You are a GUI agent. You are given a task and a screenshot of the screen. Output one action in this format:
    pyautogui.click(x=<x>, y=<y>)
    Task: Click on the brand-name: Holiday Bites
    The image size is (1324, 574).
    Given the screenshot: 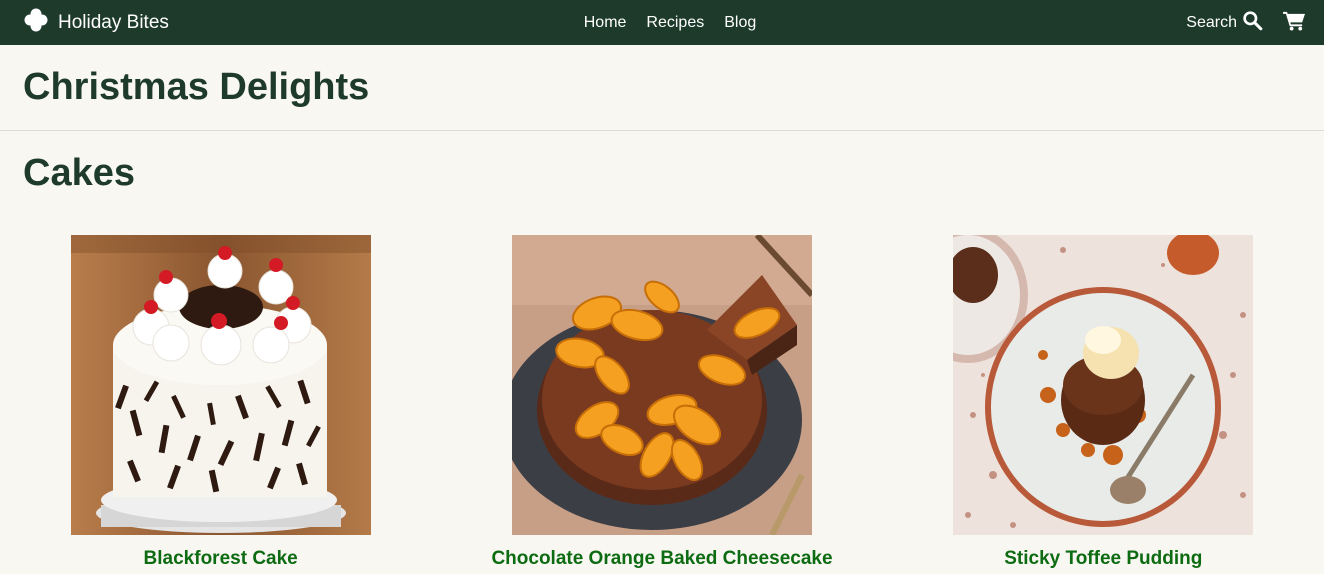 What is the action you would take?
    pyautogui.click(x=113, y=22)
    